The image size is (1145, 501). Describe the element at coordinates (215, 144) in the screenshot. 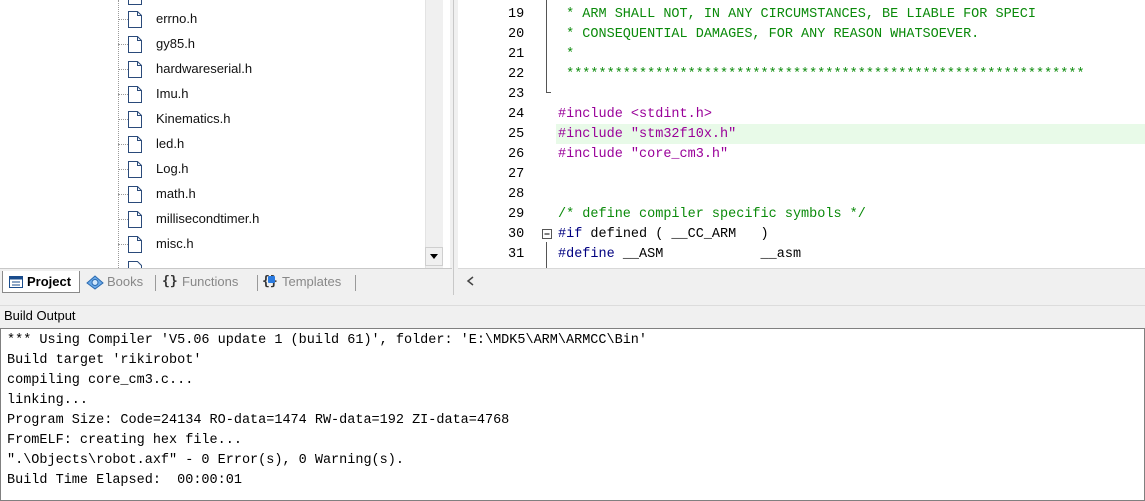

I see `tree-file-item: led.h` at that location.